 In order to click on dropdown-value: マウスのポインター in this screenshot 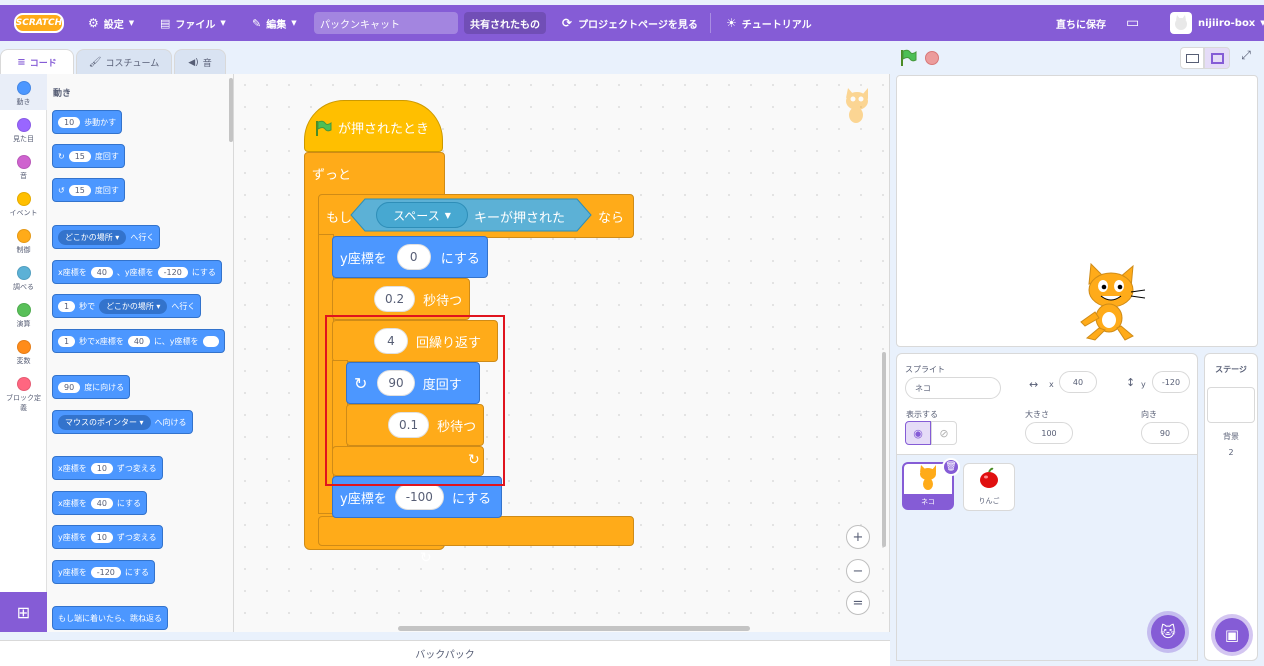, I will do `click(101, 422)`.